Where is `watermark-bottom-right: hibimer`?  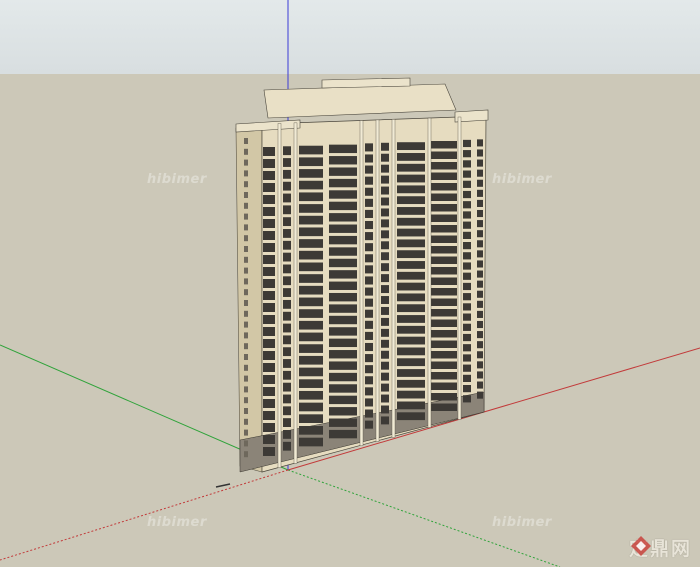
watermark-bottom-right: hibimer is located at coordinates (522, 522).